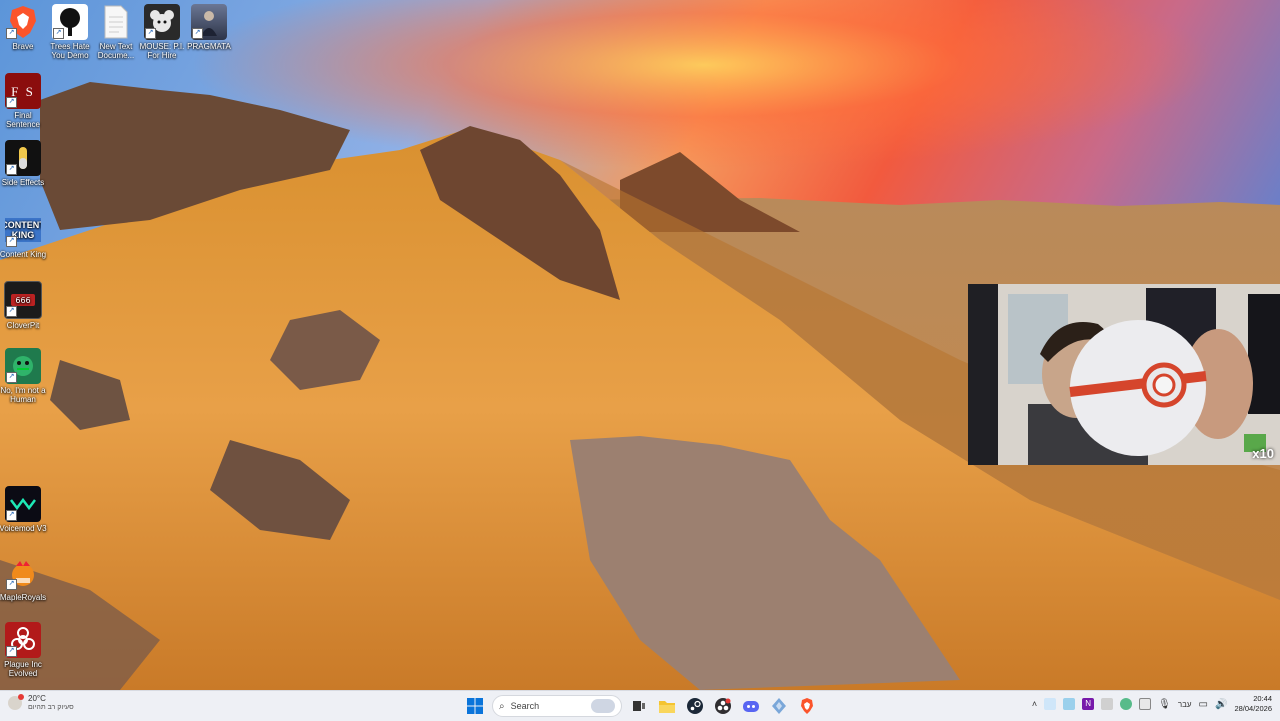 This screenshot has width=1280, height=721. What do you see at coordinates (1124, 374) in the screenshot?
I see `webcam-overlay: x10` at bounding box center [1124, 374].